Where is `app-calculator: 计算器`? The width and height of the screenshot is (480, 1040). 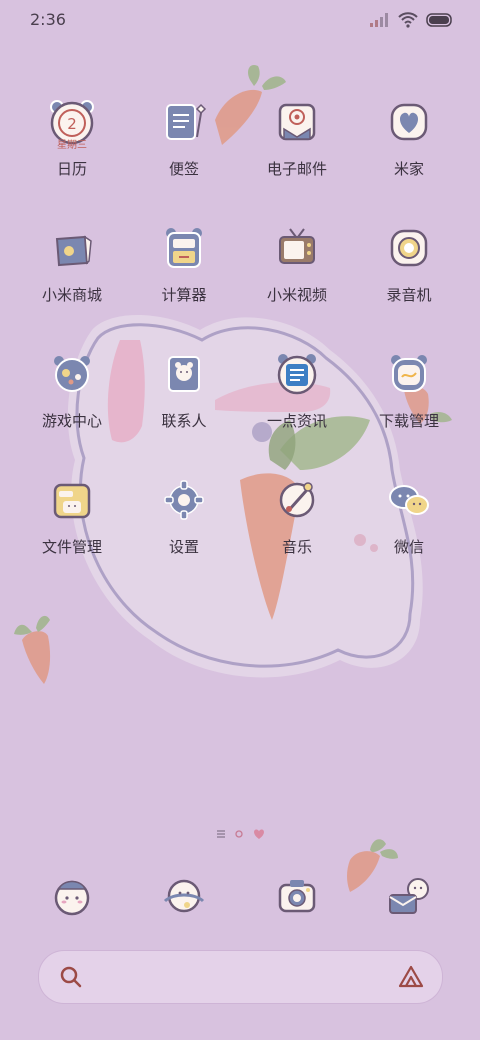 app-calculator: 计算器 is located at coordinates (184, 269).